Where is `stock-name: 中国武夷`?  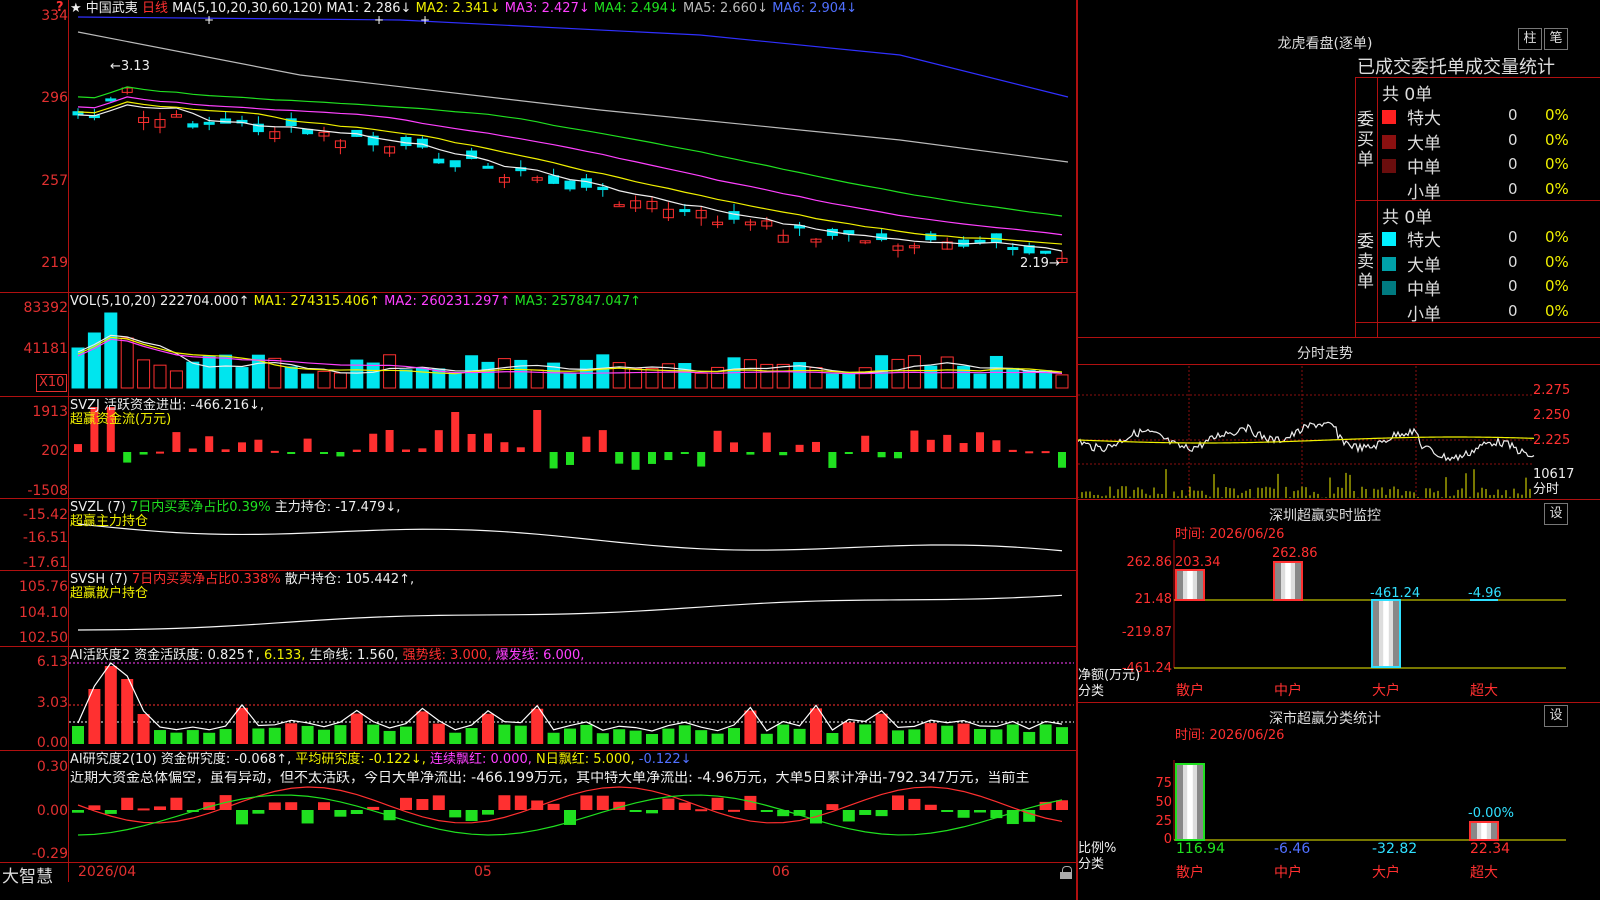 stock-name: 中国武夷 is located at coordinates (112, 8).